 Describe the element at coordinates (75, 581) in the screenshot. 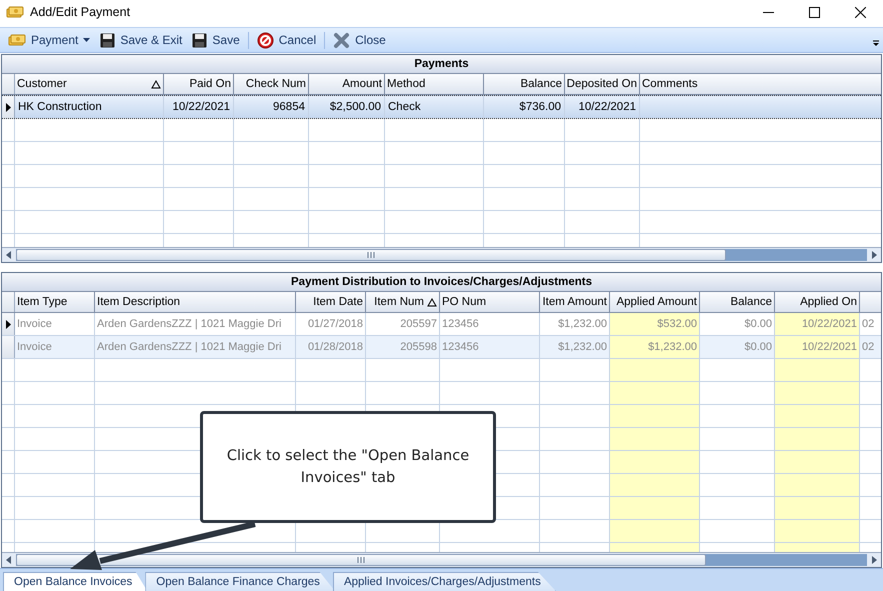

I see `tab: Open Balance Invoices` at that location.